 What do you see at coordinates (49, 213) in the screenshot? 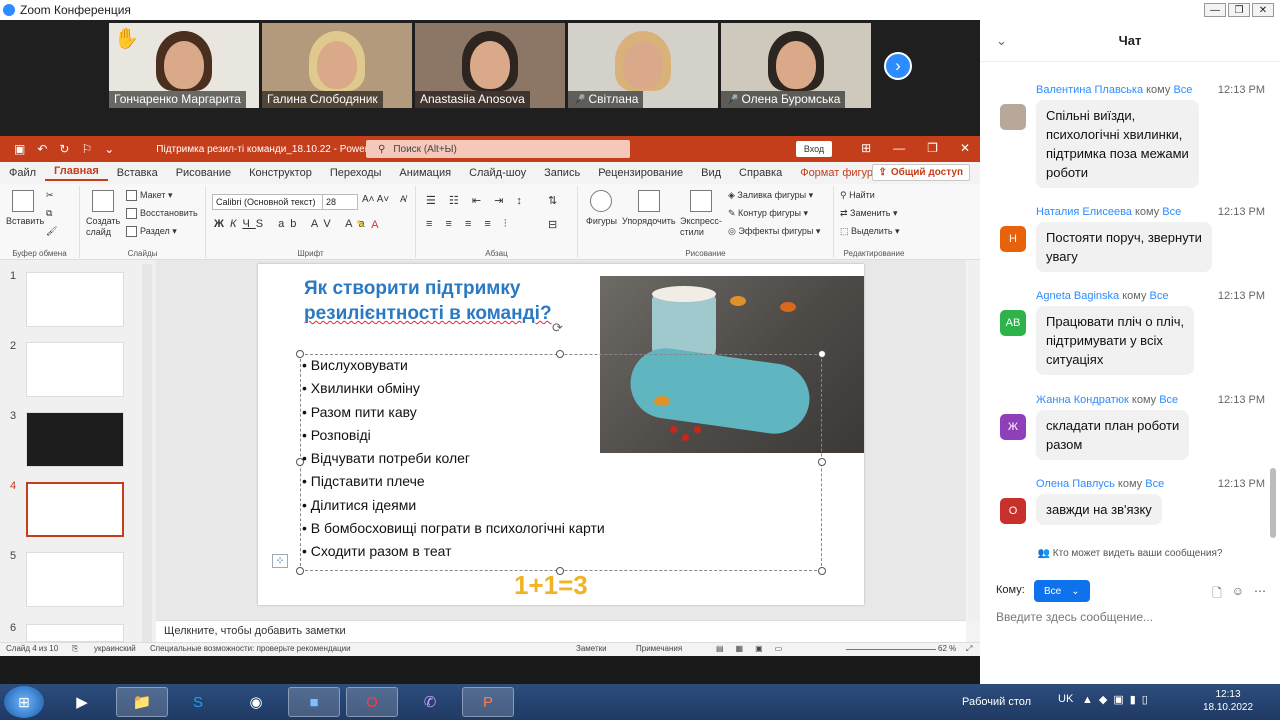
I see `copy-icon: ⧉` at bounding box center [49, 213].